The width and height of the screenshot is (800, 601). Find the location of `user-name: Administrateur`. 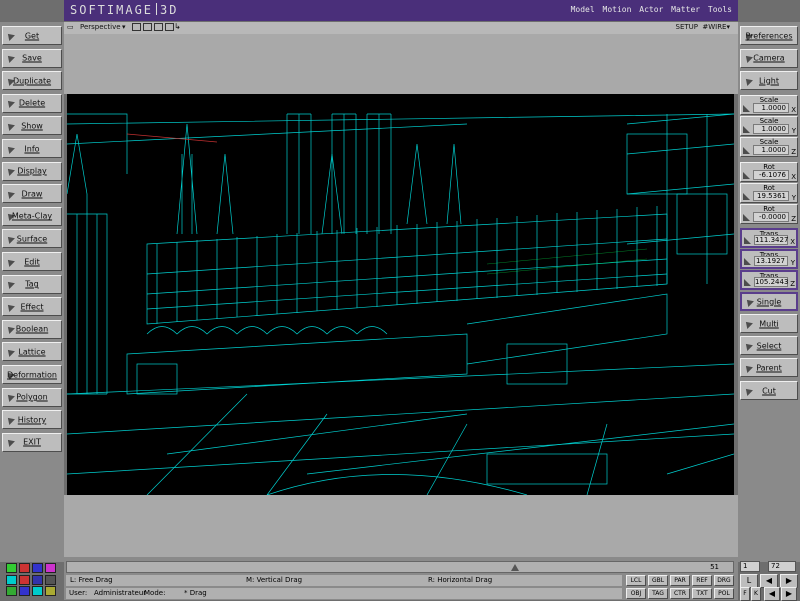

user-name: Administrateur is located at coordinates (120, 593).